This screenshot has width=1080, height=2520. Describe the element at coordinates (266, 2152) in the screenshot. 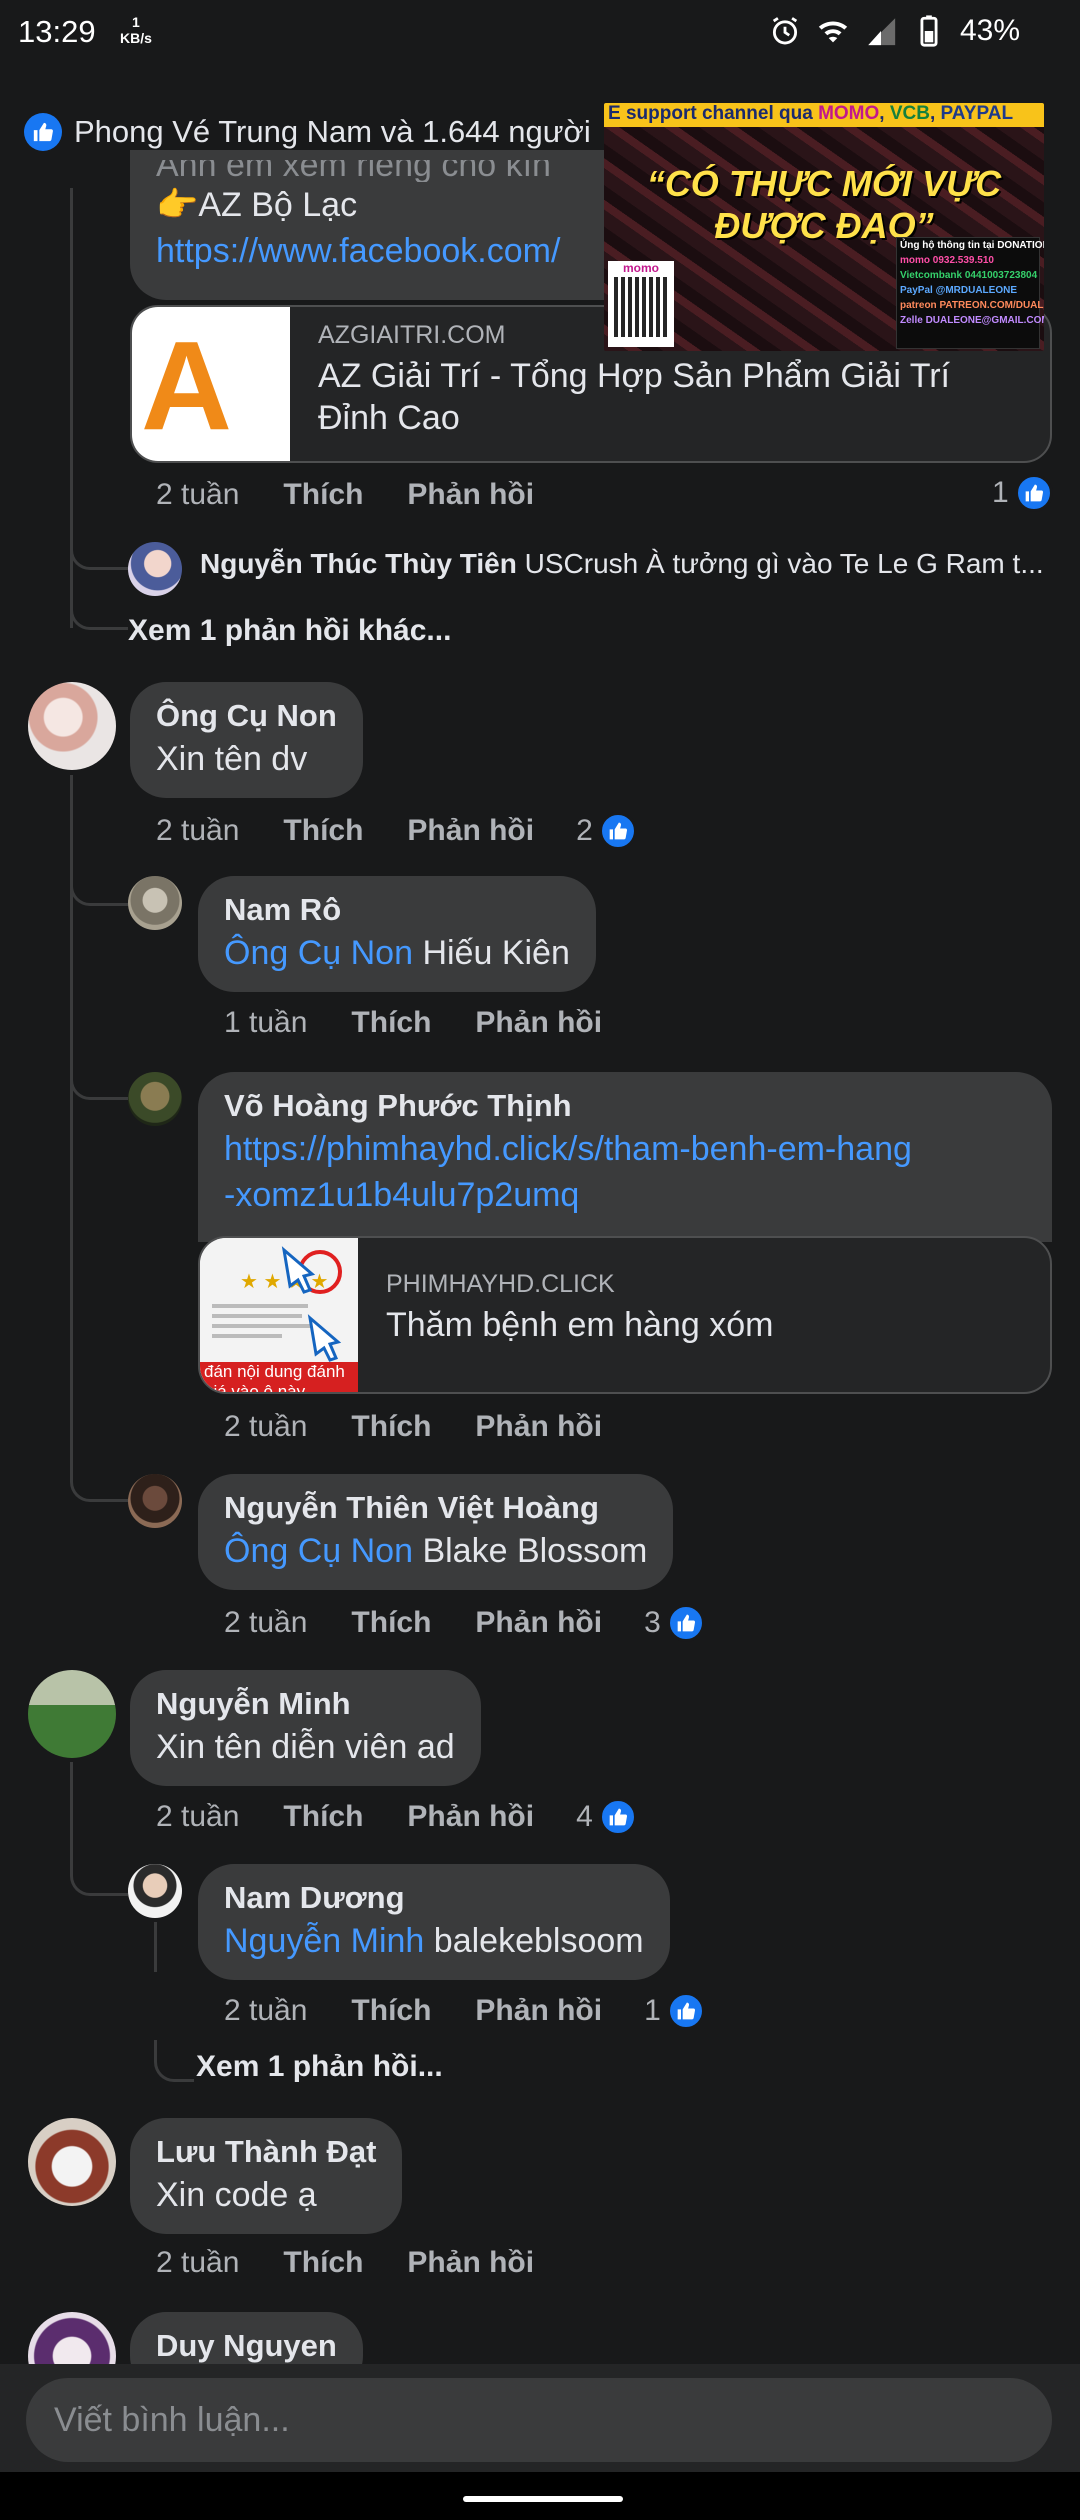

I see `comment-author: Lưu Thành Đạt` at that location.